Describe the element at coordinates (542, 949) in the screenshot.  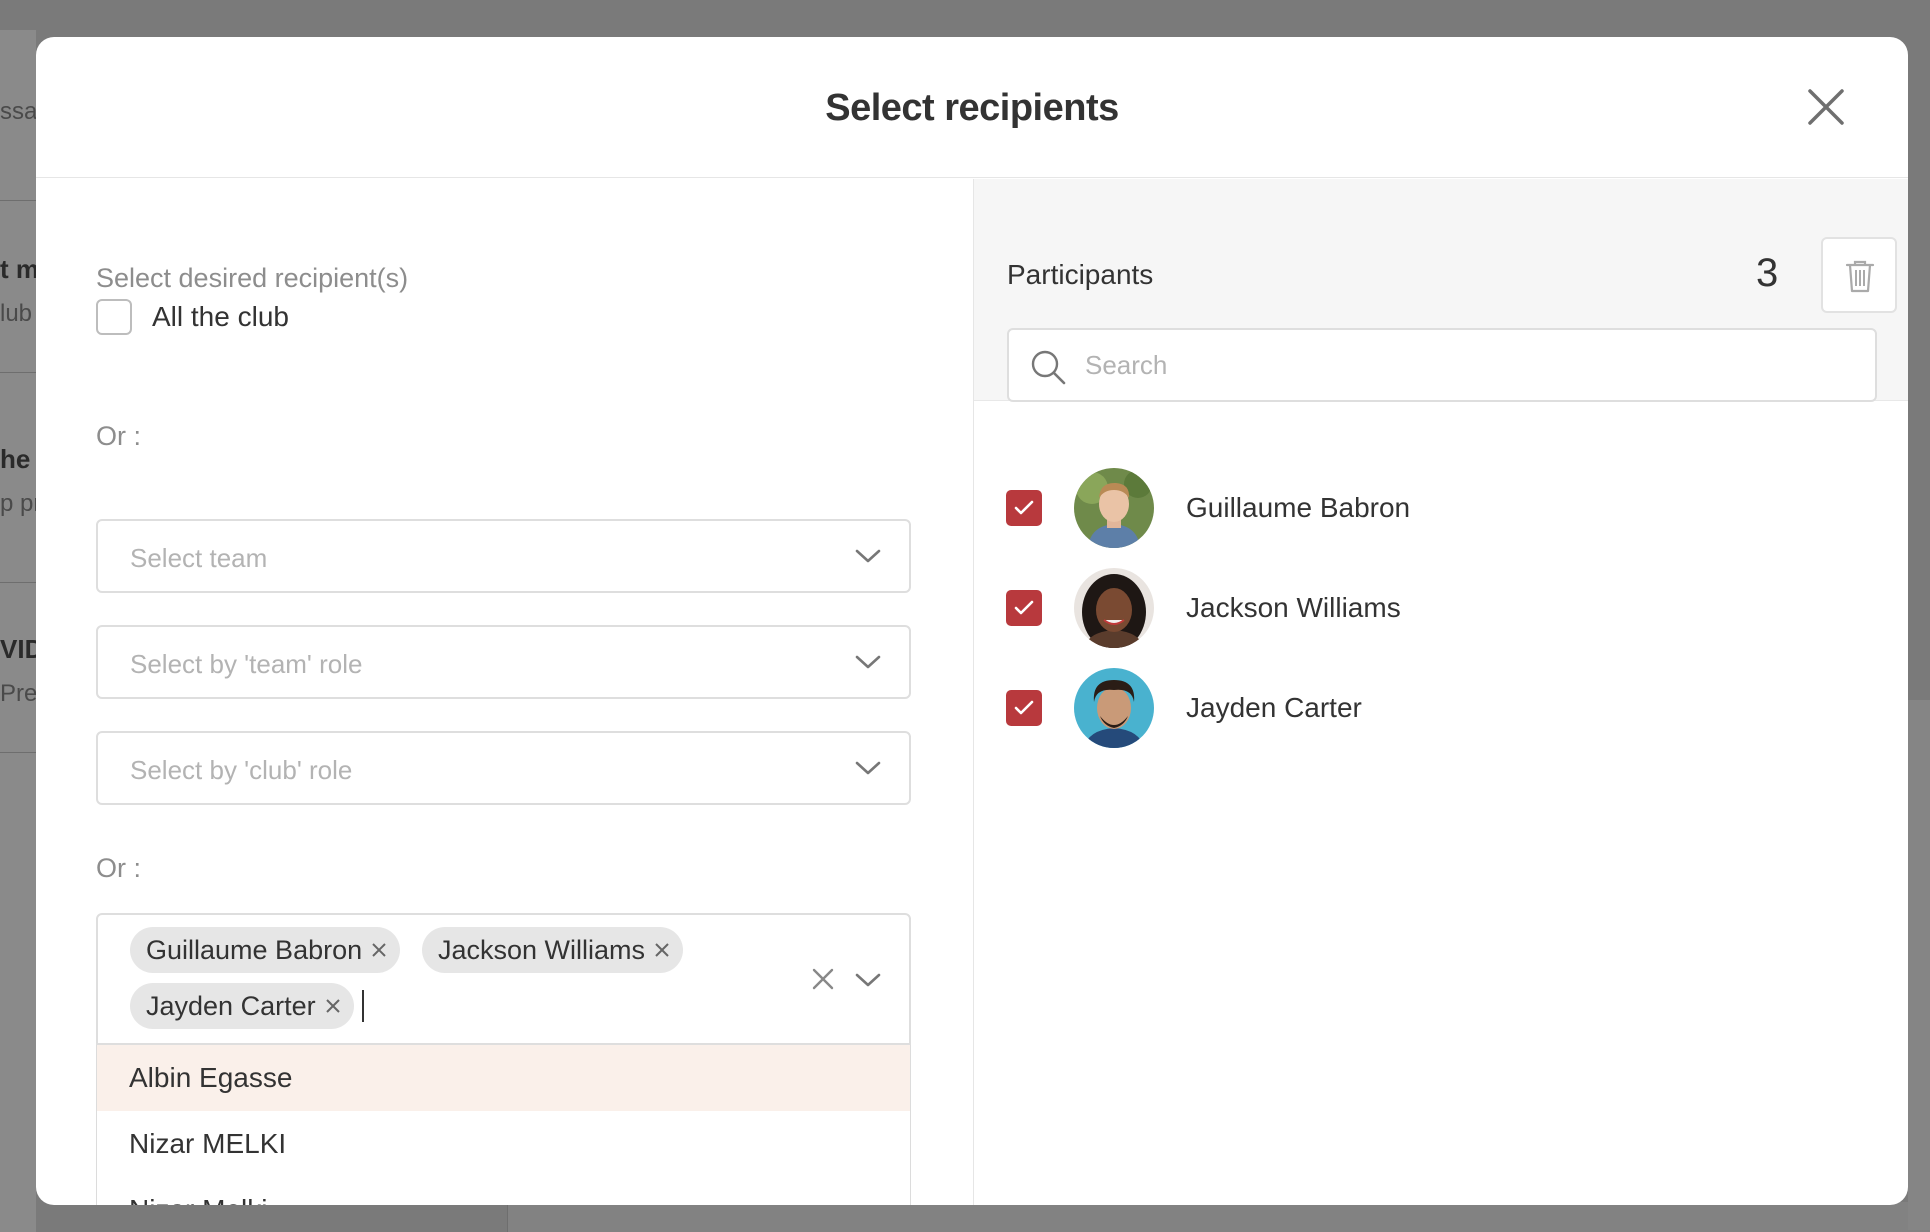
I see `tag-label: Jackson Williams` at that location.